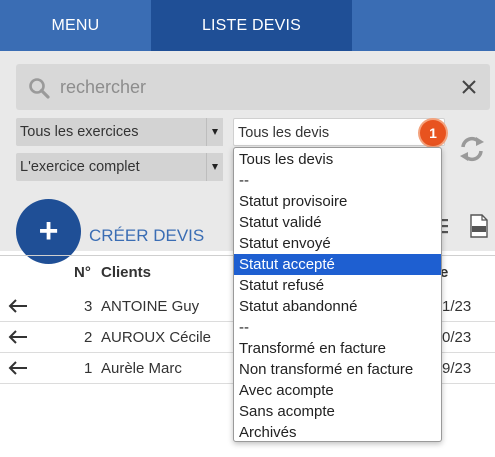 Image resolution: width=495 pixels, height=457 pixels. I want to click on tab-menu: MENU, so click(75, 25).